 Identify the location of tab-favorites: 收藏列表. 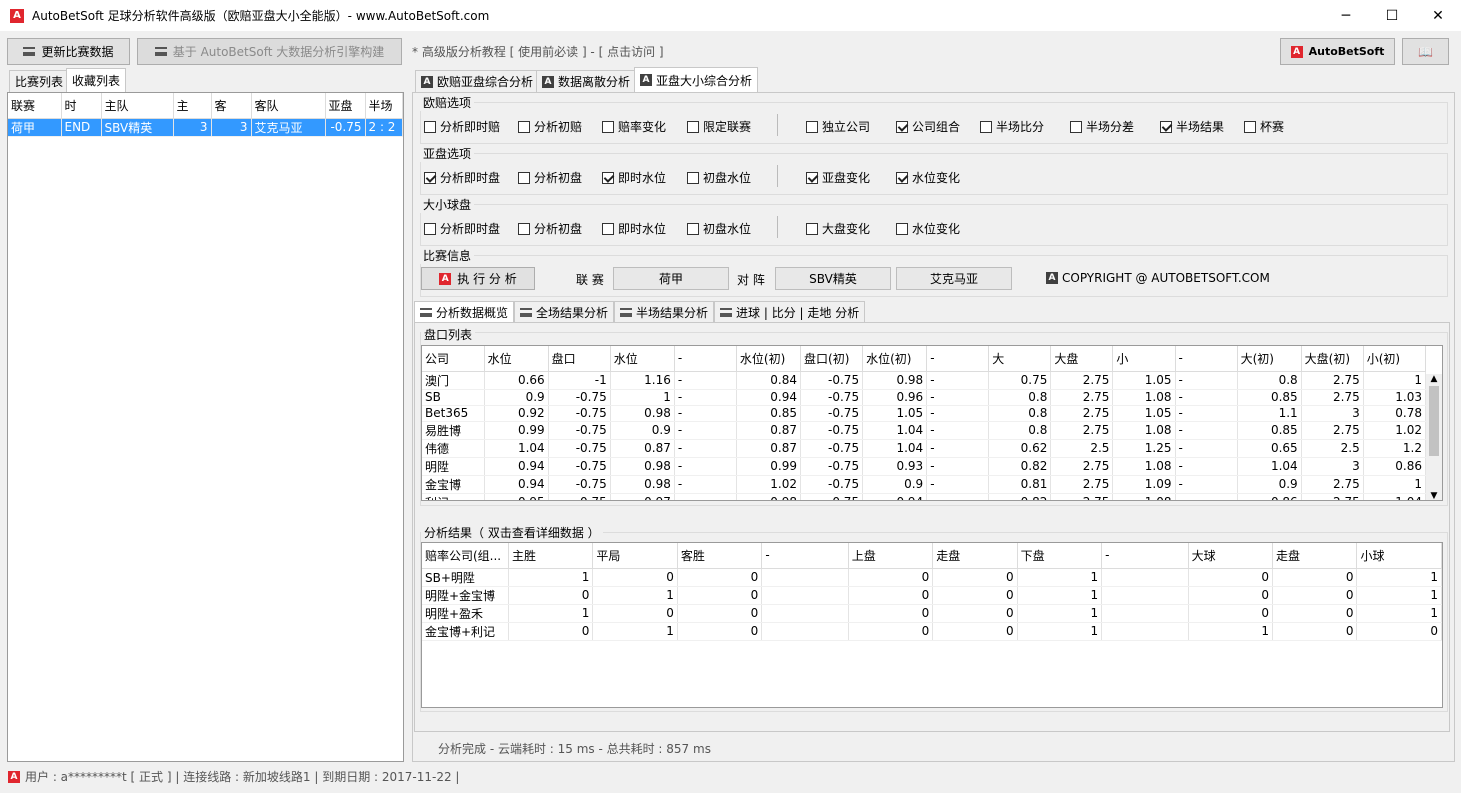
(96, 80).